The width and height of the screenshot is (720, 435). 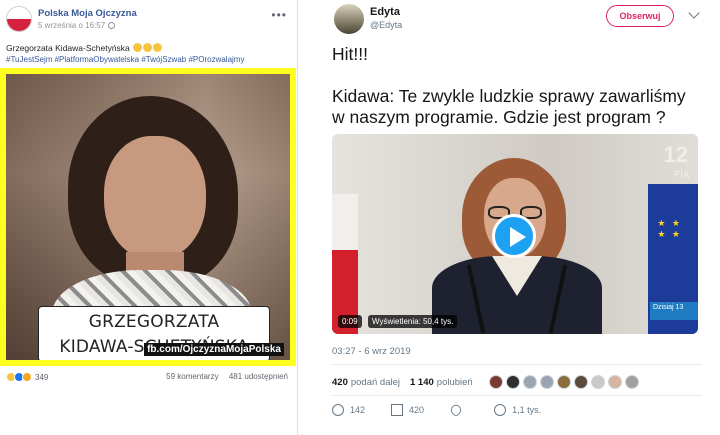 I want to click on like-label: polubień, so click(x=454, y=382).